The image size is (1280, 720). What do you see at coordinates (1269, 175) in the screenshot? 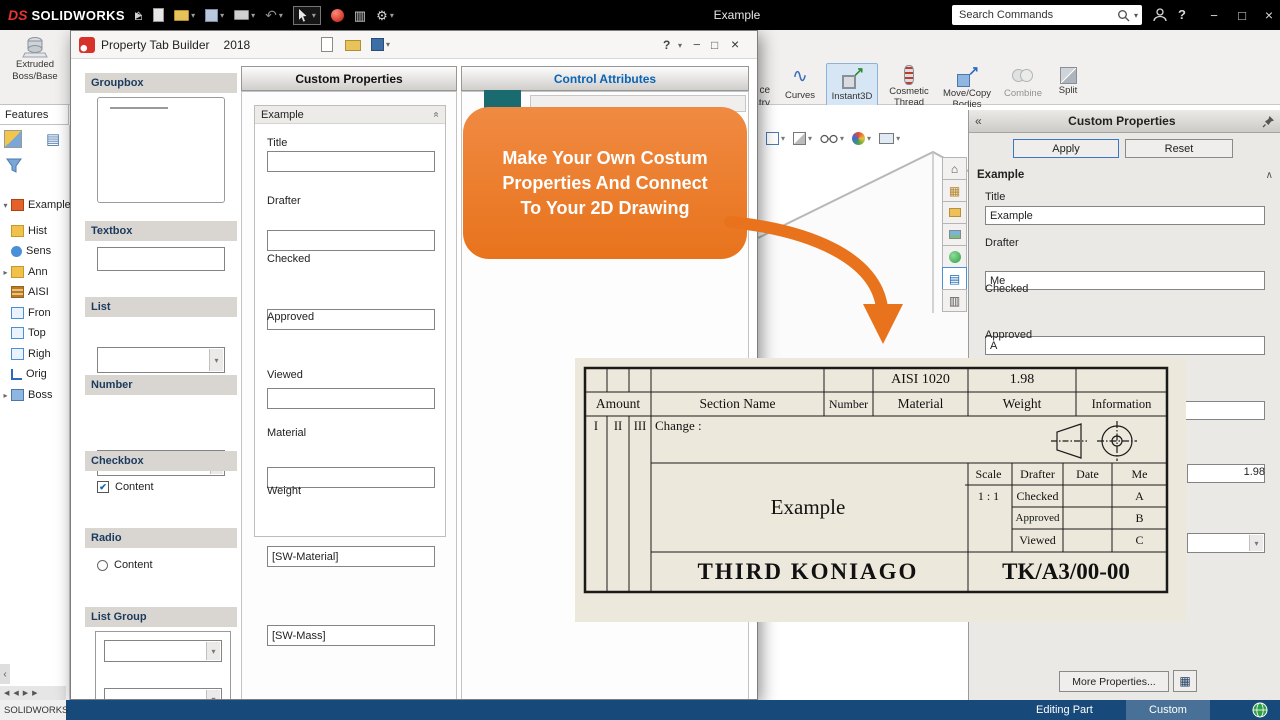
I see `collapse-group-icon: ∧` at bounding box center [1269, 175].